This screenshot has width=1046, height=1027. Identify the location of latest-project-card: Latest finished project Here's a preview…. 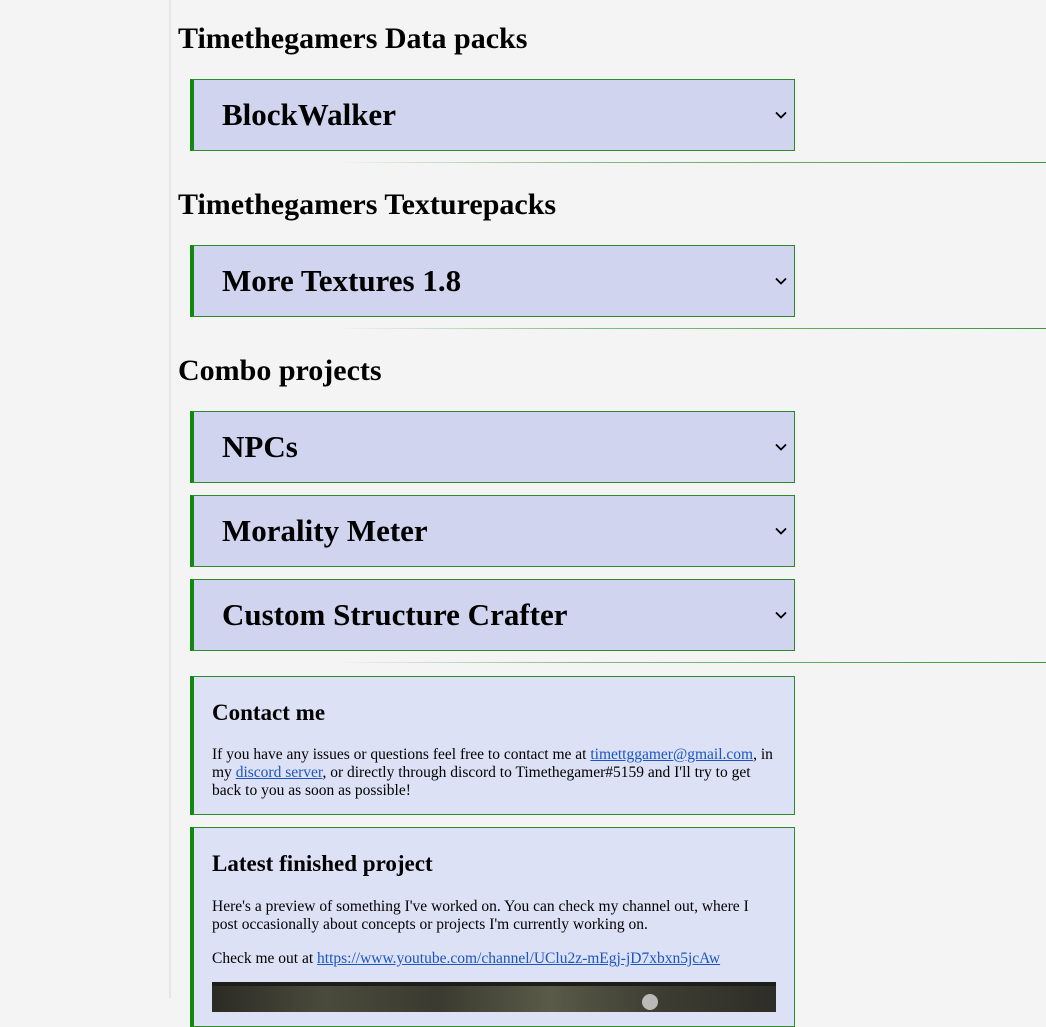
(492, 927).